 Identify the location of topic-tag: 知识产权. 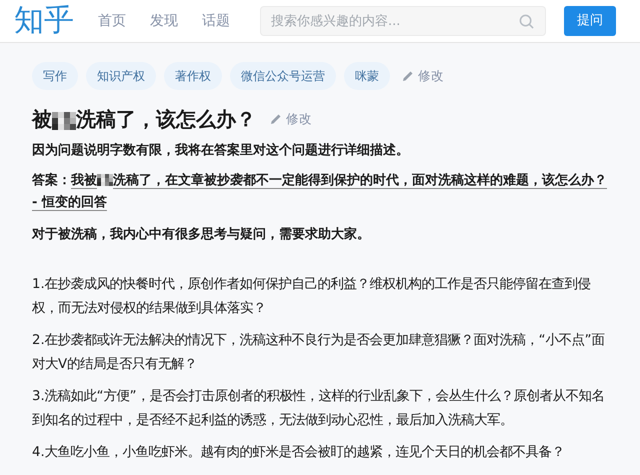
(121, 76).